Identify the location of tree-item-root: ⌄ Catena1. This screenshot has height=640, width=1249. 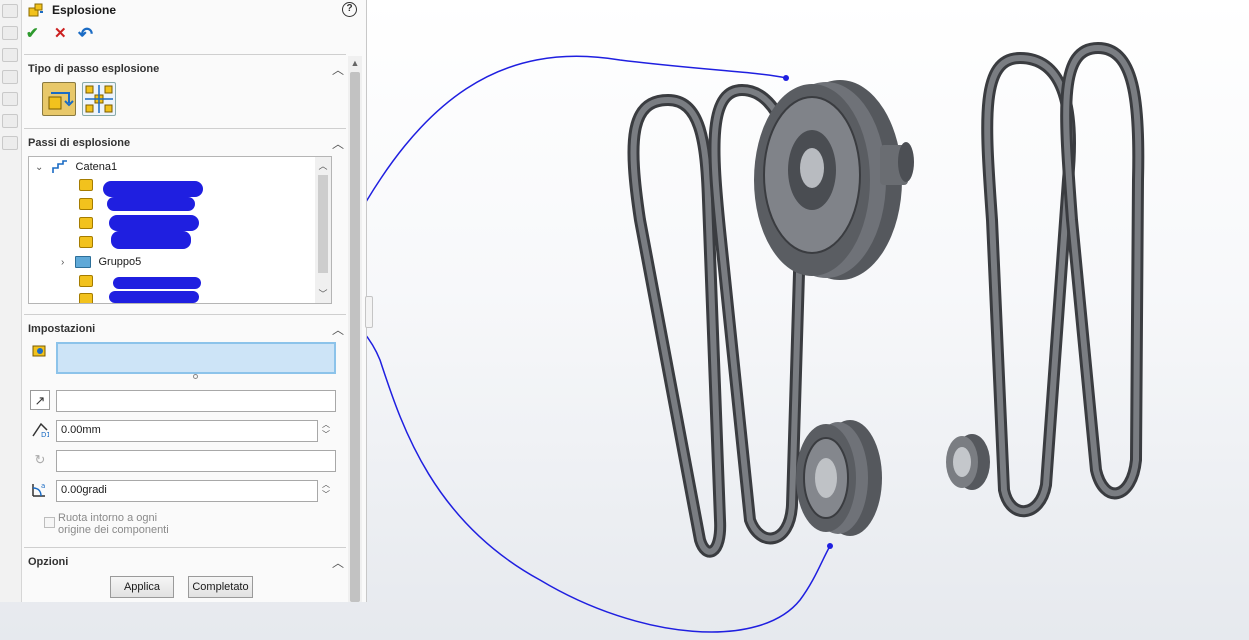
(76, 169).